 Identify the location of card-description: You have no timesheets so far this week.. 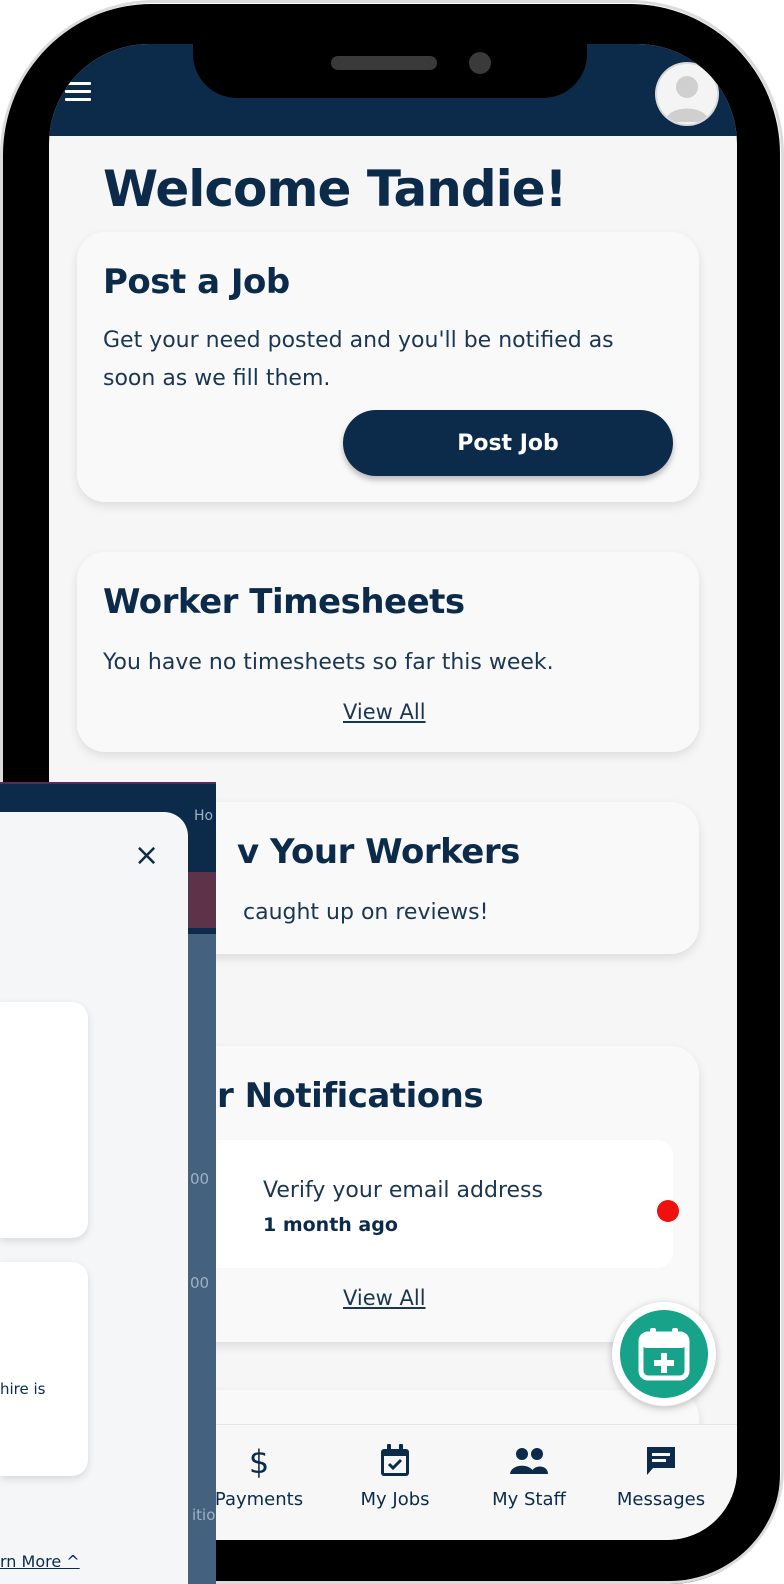
(328, 662).